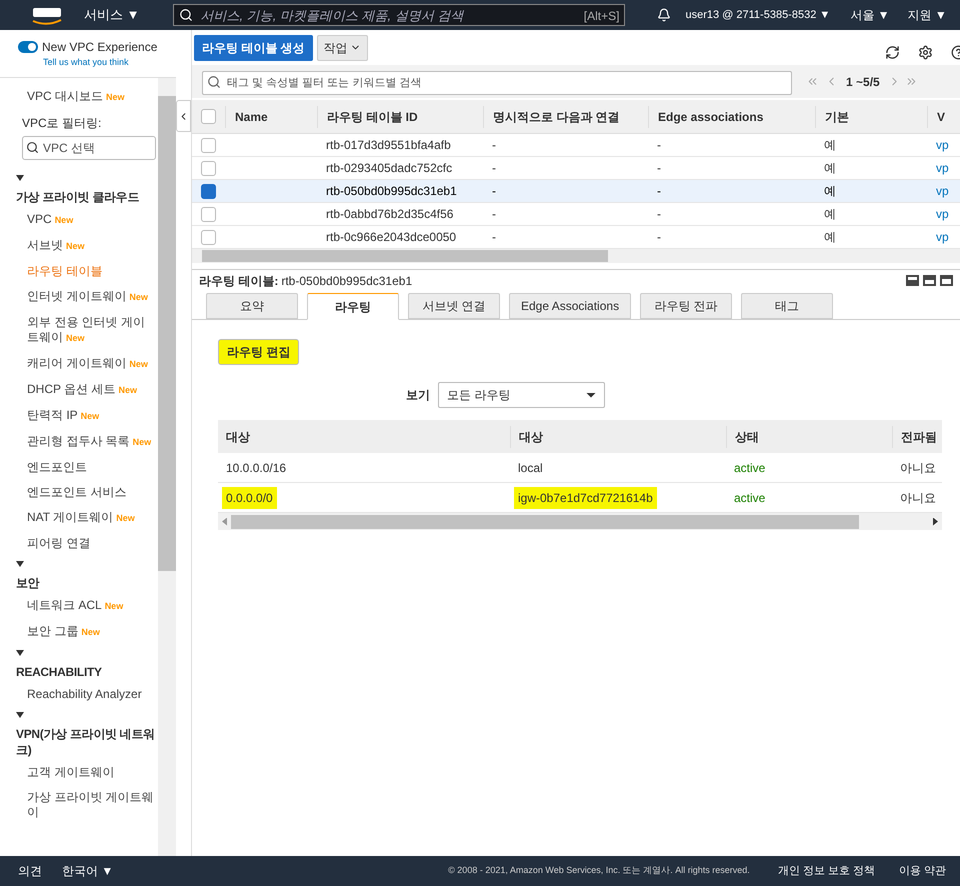 The height and width of the screenshot is (886, 960). Describe the element at coordinates (91, 220) in the screenshot. I see `sidebar-item: VPC New` at that location.